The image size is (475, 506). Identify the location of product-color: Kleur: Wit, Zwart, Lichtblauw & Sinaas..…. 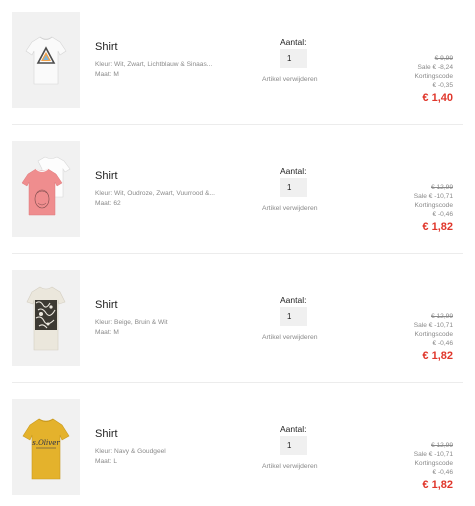
(154, 64).